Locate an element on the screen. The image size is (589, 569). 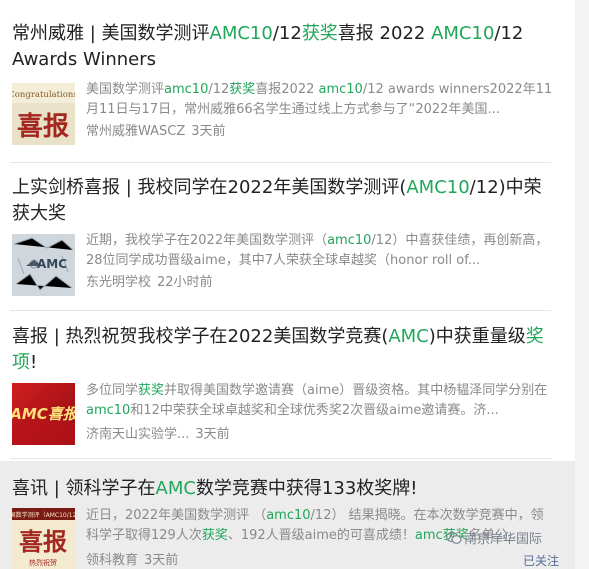
text-segment: 数学竞赛中获得133枚奖牌! is located at coordinates (306, 488).